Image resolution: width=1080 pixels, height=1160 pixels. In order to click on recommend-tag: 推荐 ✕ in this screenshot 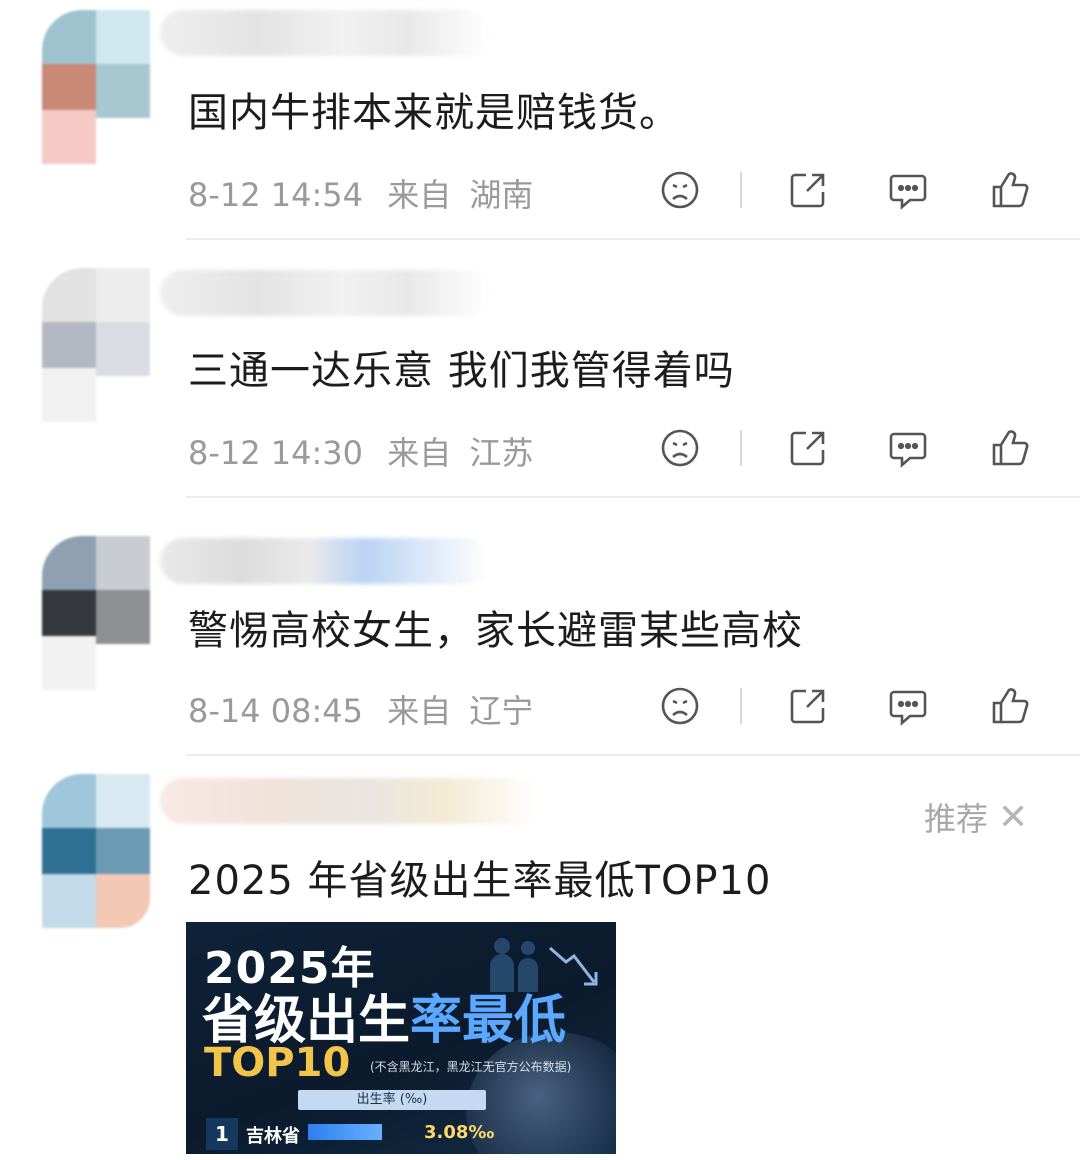, I will do `click(976, 817)`.